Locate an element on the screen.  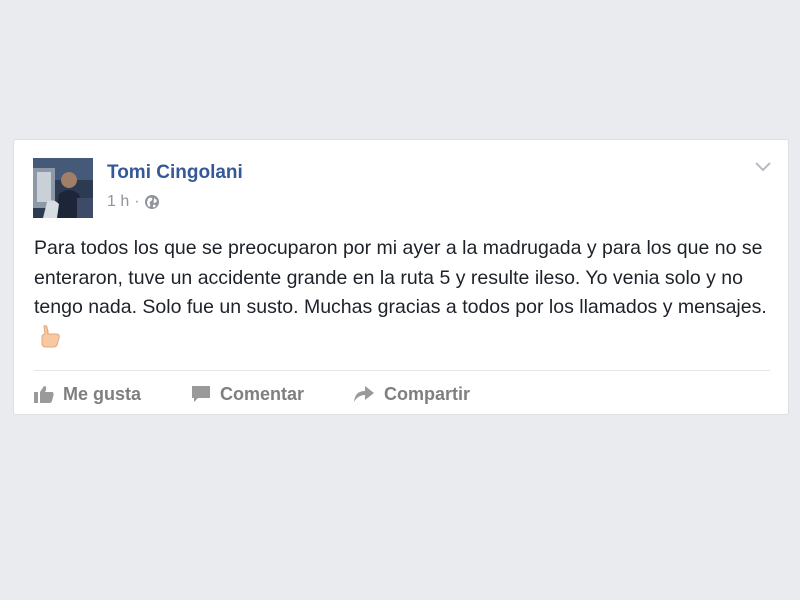
share-button: Compartir is located at coordinates (411, 394).